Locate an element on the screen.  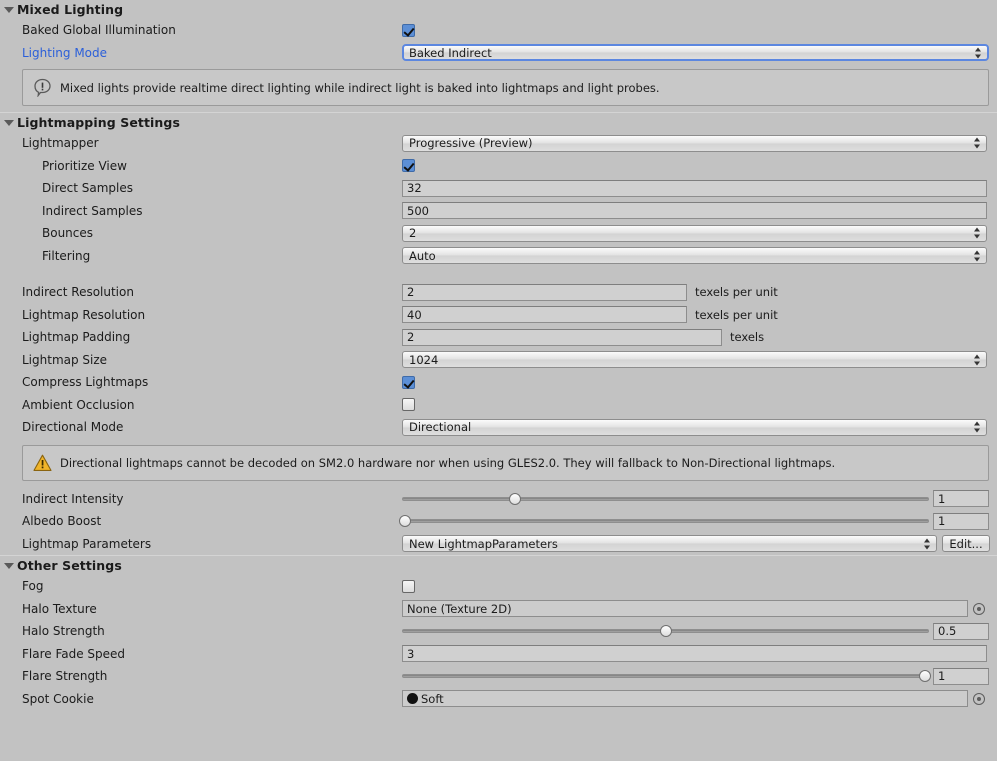
label-indirect-intensity: Indirect Intensity is located at coordinates (73, 498).